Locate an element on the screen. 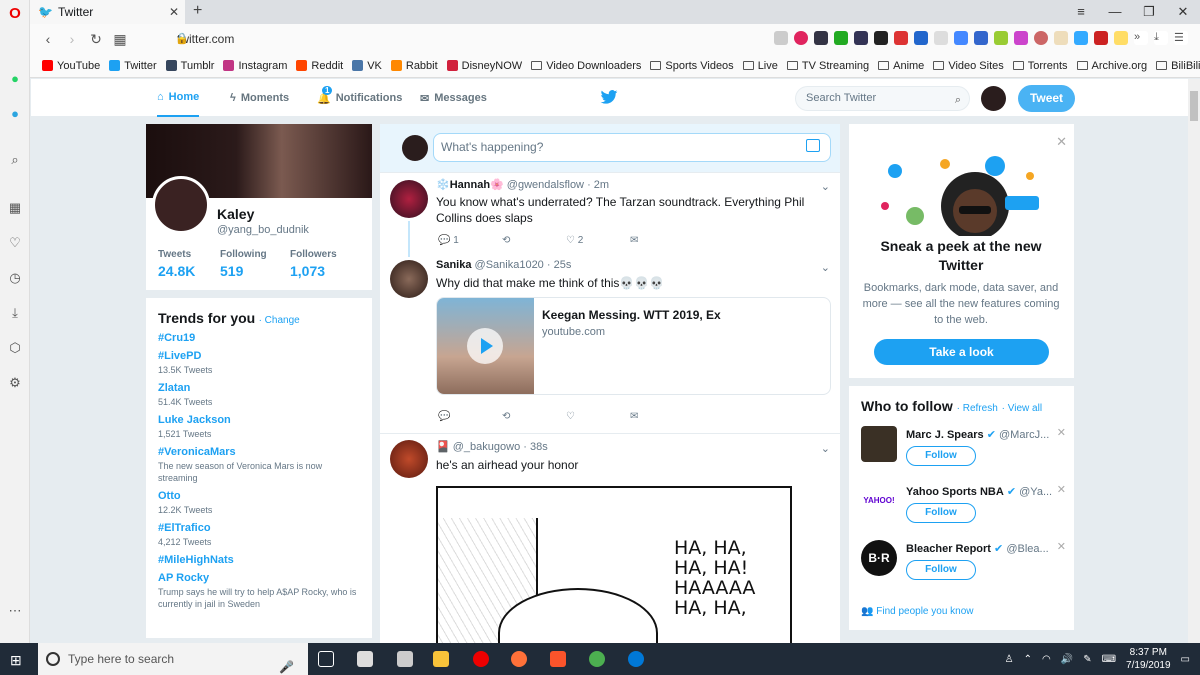 This screenshot has height=675, width=1200. trend-item: Zlatan 51.4K Tweets is located at coordinates (259, 395).